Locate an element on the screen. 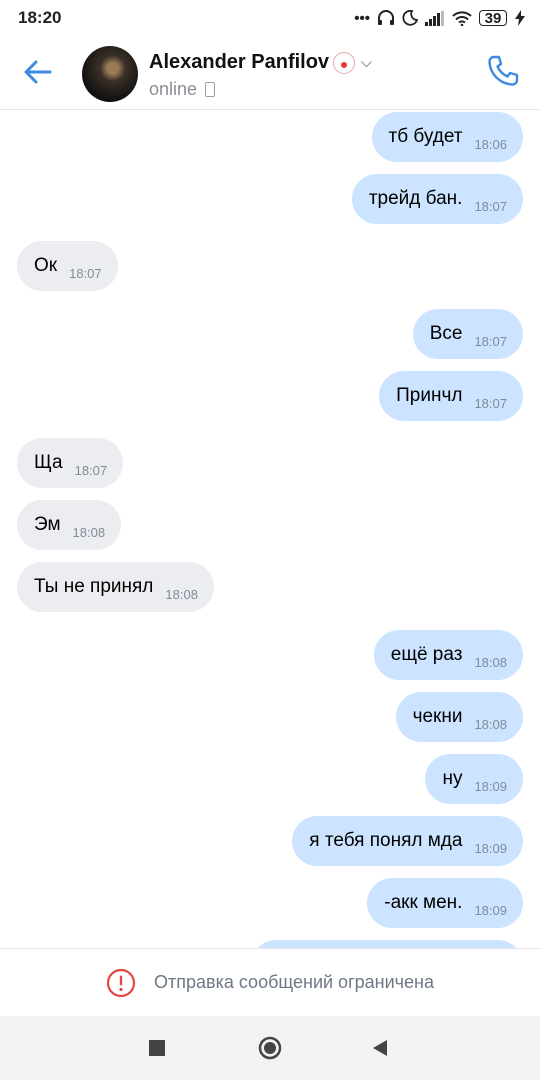 This screenshot has width=540, height=1080. charging-bolt-icon is located at coordinates (520, 18).